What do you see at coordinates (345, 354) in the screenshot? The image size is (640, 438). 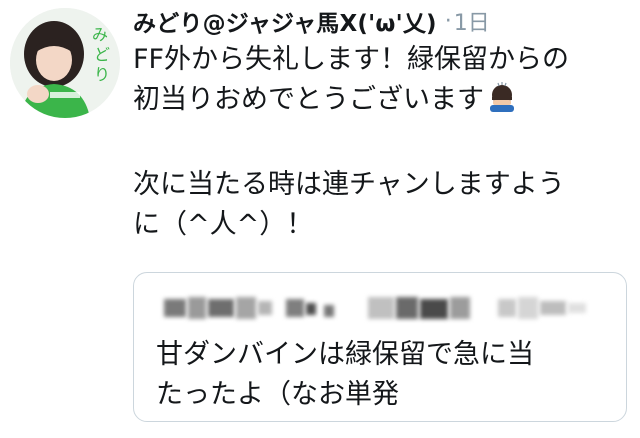 I see `quoted-tweet-text-line: 甘ダンバインは緑保留で急に当` at bounding box center [345, 354].